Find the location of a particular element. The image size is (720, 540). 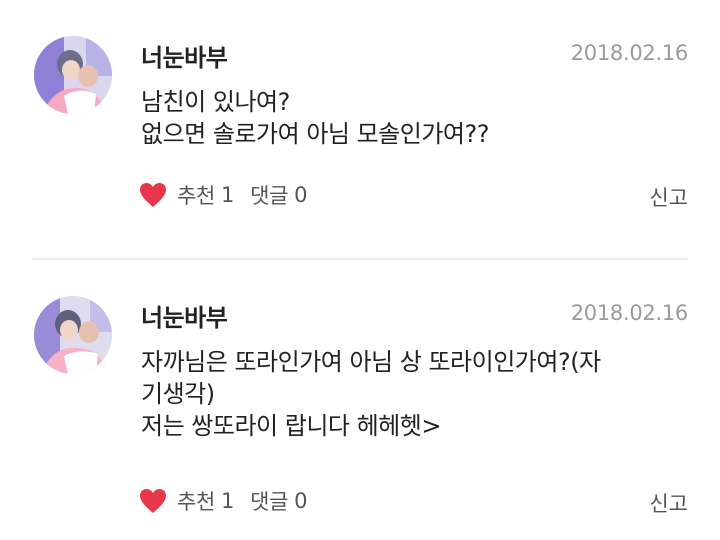

comment-text-line: 남친이 있나여? is located at coordinates (215, 102).